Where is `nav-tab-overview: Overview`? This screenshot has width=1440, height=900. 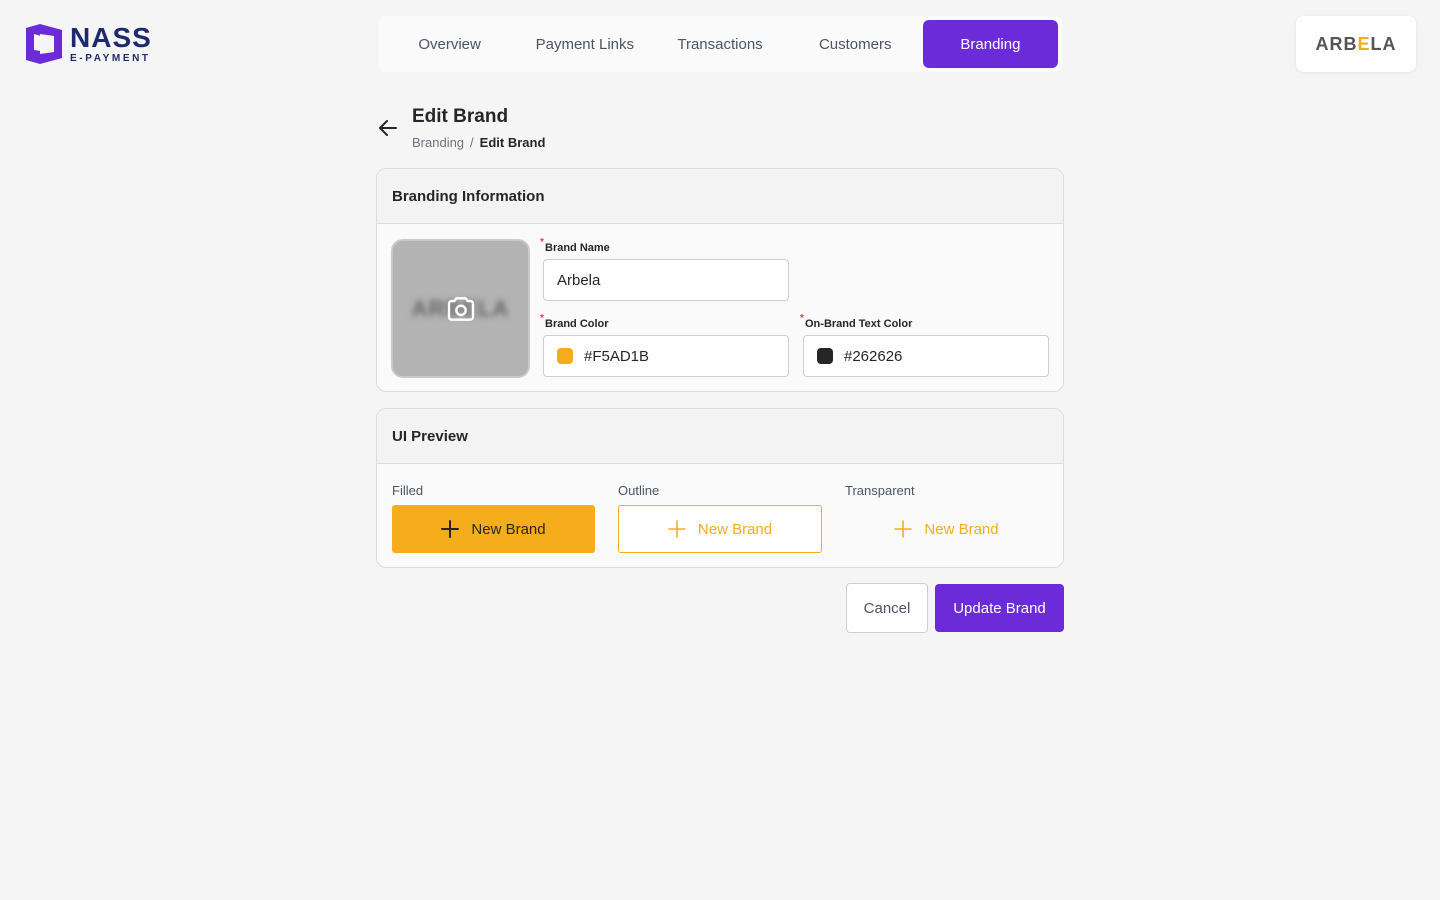 nav-tab-overview: Overview is located at coordinates (449, 44).